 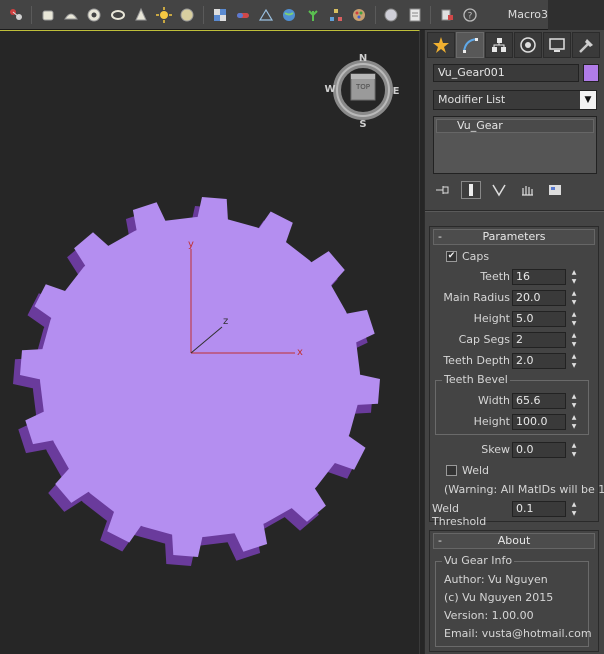 What do you see at coordinates (489, 615) in the screenshot?
I see `about-version: Version: 1.00.00` at bounding box center [489, 615].